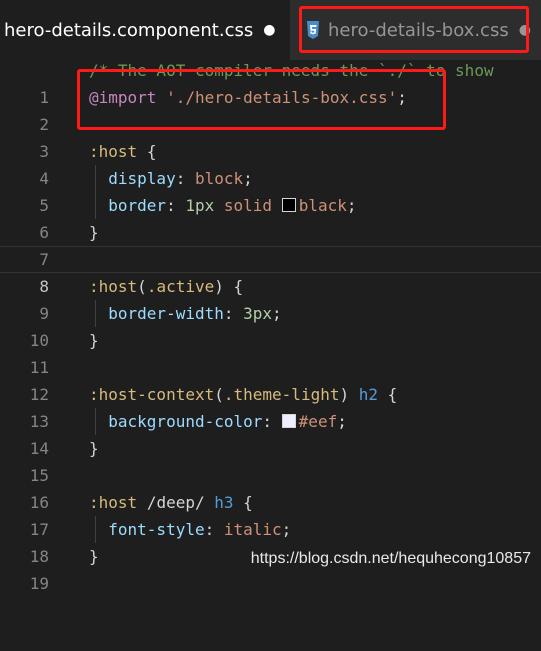  What do you see at coordinates (270, 271) in the screenshot?
I see `code-line: 8` at bounding box center [270, 271].